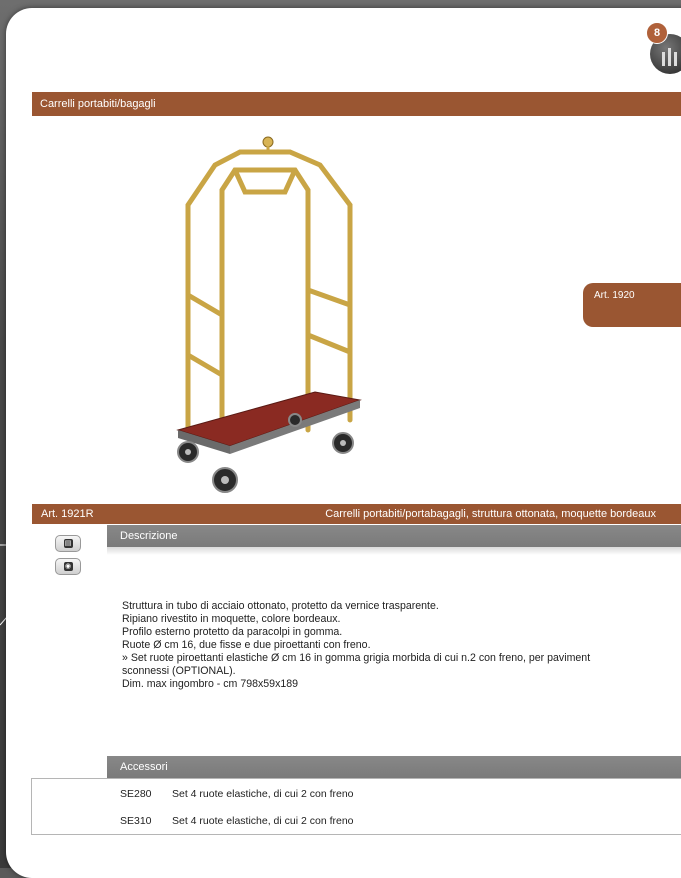 The height and width of the screenshot is (878, 681). What do you see at coordinates (394, 767) in the screenshot?
I see `accessories-header: Accessori` at bounding box center [394, 767].